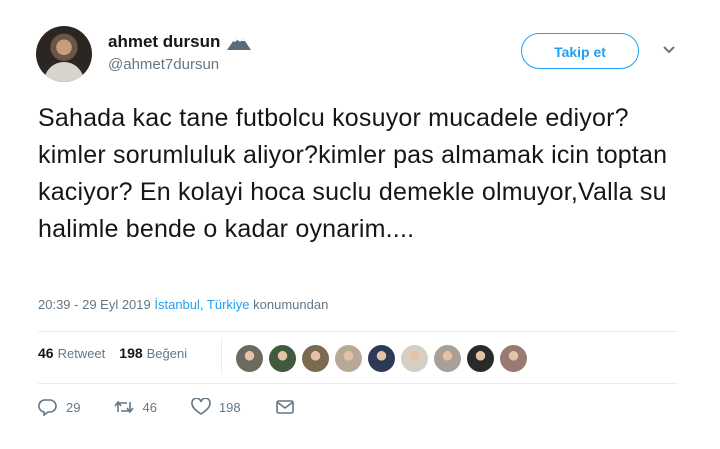 The image size is (720, 449). Describe the element at coordinates (131, 353) in the screenshot. I see `like-count: 198` at that location.